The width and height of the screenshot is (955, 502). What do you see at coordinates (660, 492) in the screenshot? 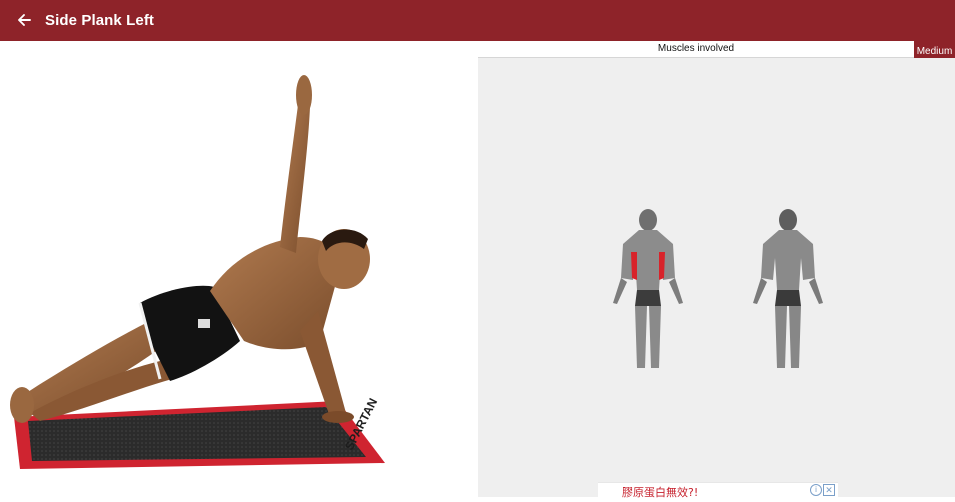
I see `ad-text: 膠原蛋白無效?!` at bounding box center [660, 492].